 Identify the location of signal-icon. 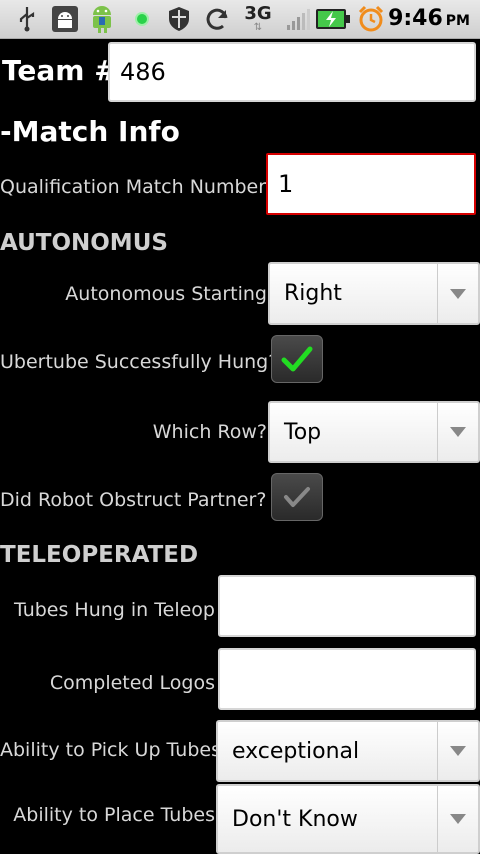
(298, 19).